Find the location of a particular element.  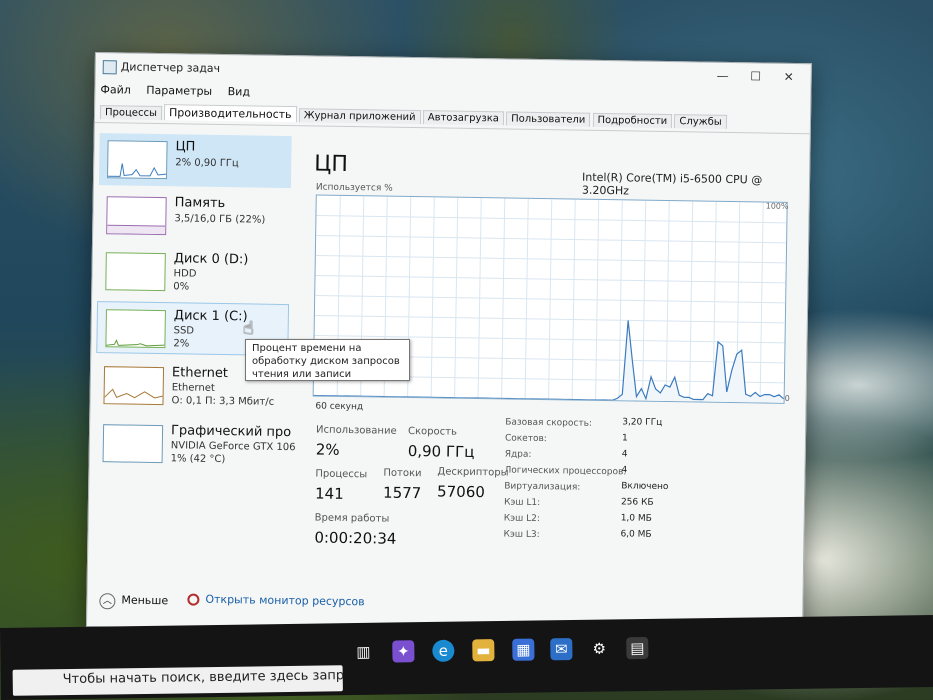

graph-max-label: 100% is located at coordinates (777, 206).